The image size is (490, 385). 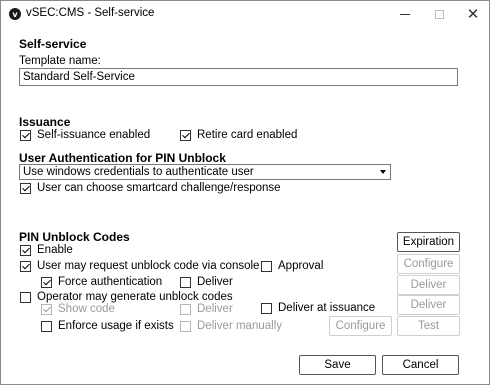 I want to click on enforce-usage-label: Enforce usage if exists, so click(x=116, y=326).